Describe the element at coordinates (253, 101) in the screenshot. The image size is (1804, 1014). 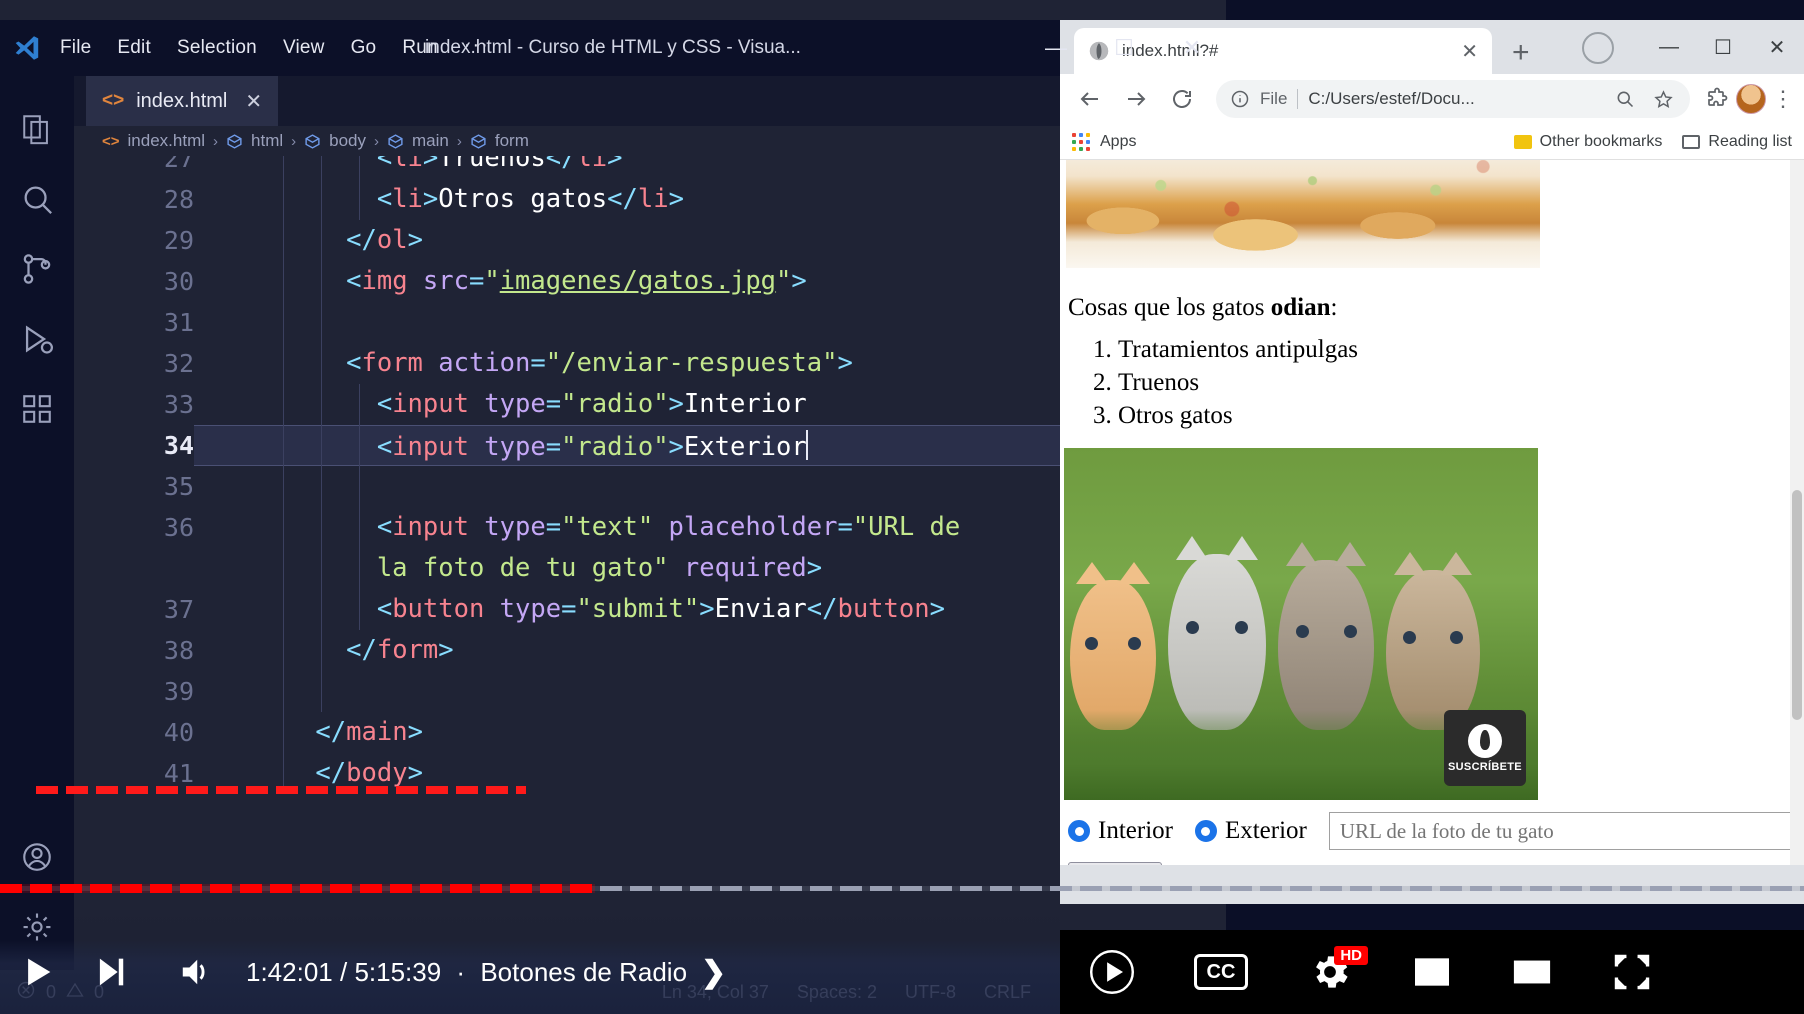
I see `tab-close-icon: ✕` at that location.